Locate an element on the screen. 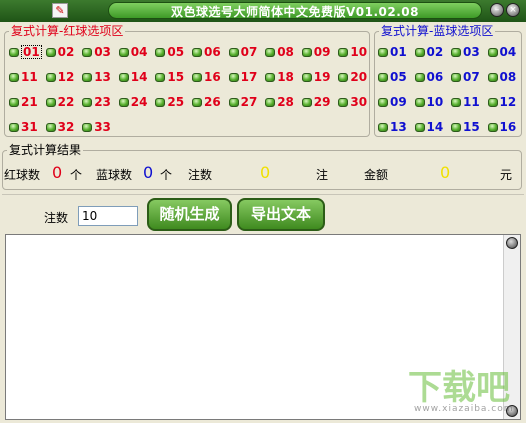  minimize-button: – is located at coordinates (497, 10).